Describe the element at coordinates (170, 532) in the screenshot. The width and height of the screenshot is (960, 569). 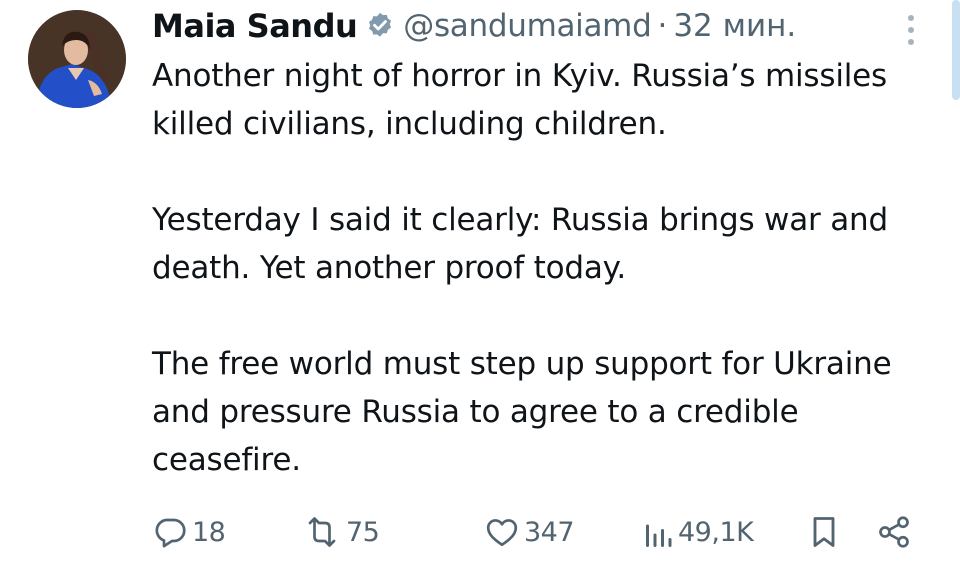
I see `reply-icon` at that location.